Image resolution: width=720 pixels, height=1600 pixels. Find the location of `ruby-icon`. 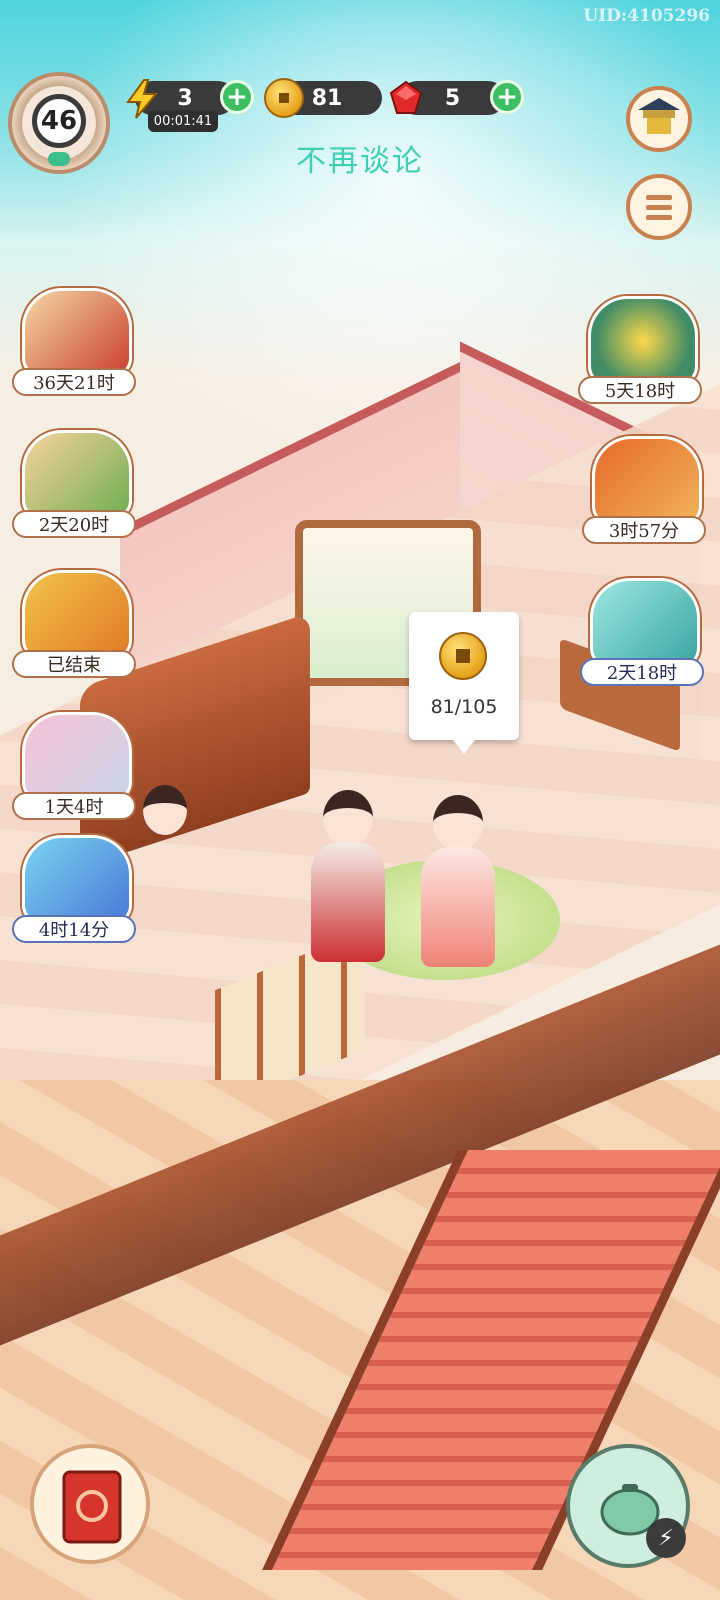

ruby-icon is located at coordinates (406, 97).